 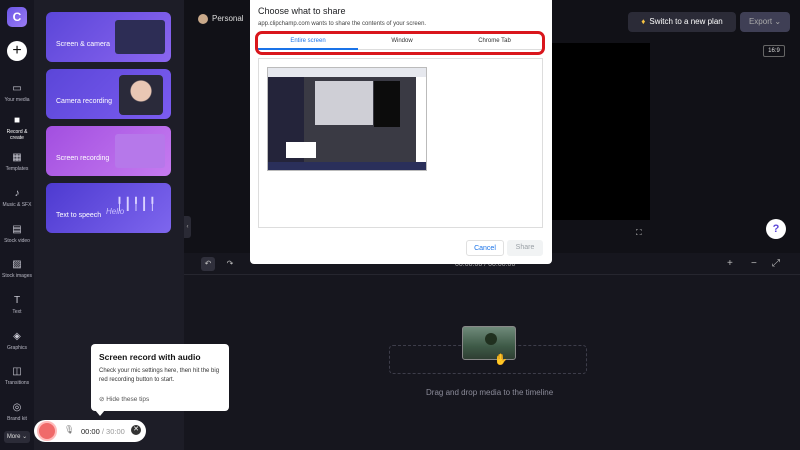 I want to click on rail-item-text: T Text, so click(x=17, y=305).